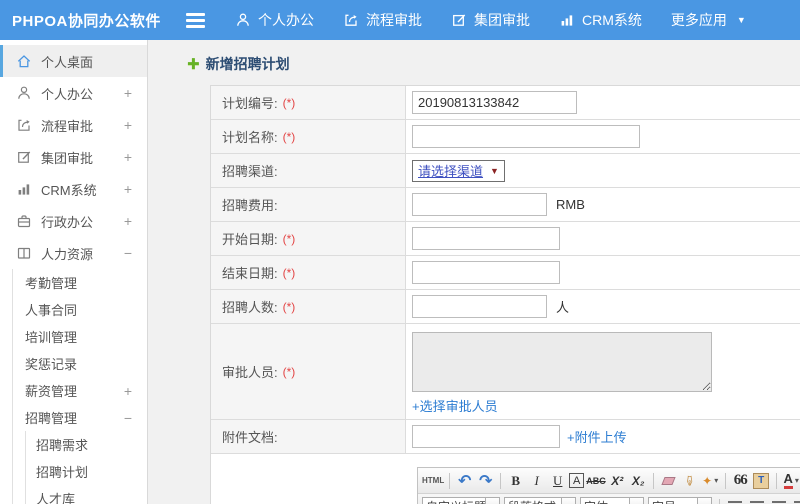 The width and height of the screenshot is (800, 504). I want to click on nav-personal-office: 个人办公, so click(274, 20).